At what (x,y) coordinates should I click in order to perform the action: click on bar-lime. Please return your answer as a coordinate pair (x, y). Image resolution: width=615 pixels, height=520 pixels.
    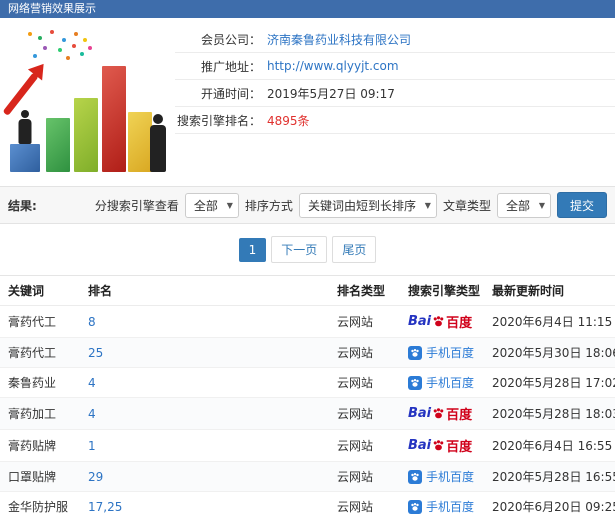
    Looking at the image, I should click on (86, 135).